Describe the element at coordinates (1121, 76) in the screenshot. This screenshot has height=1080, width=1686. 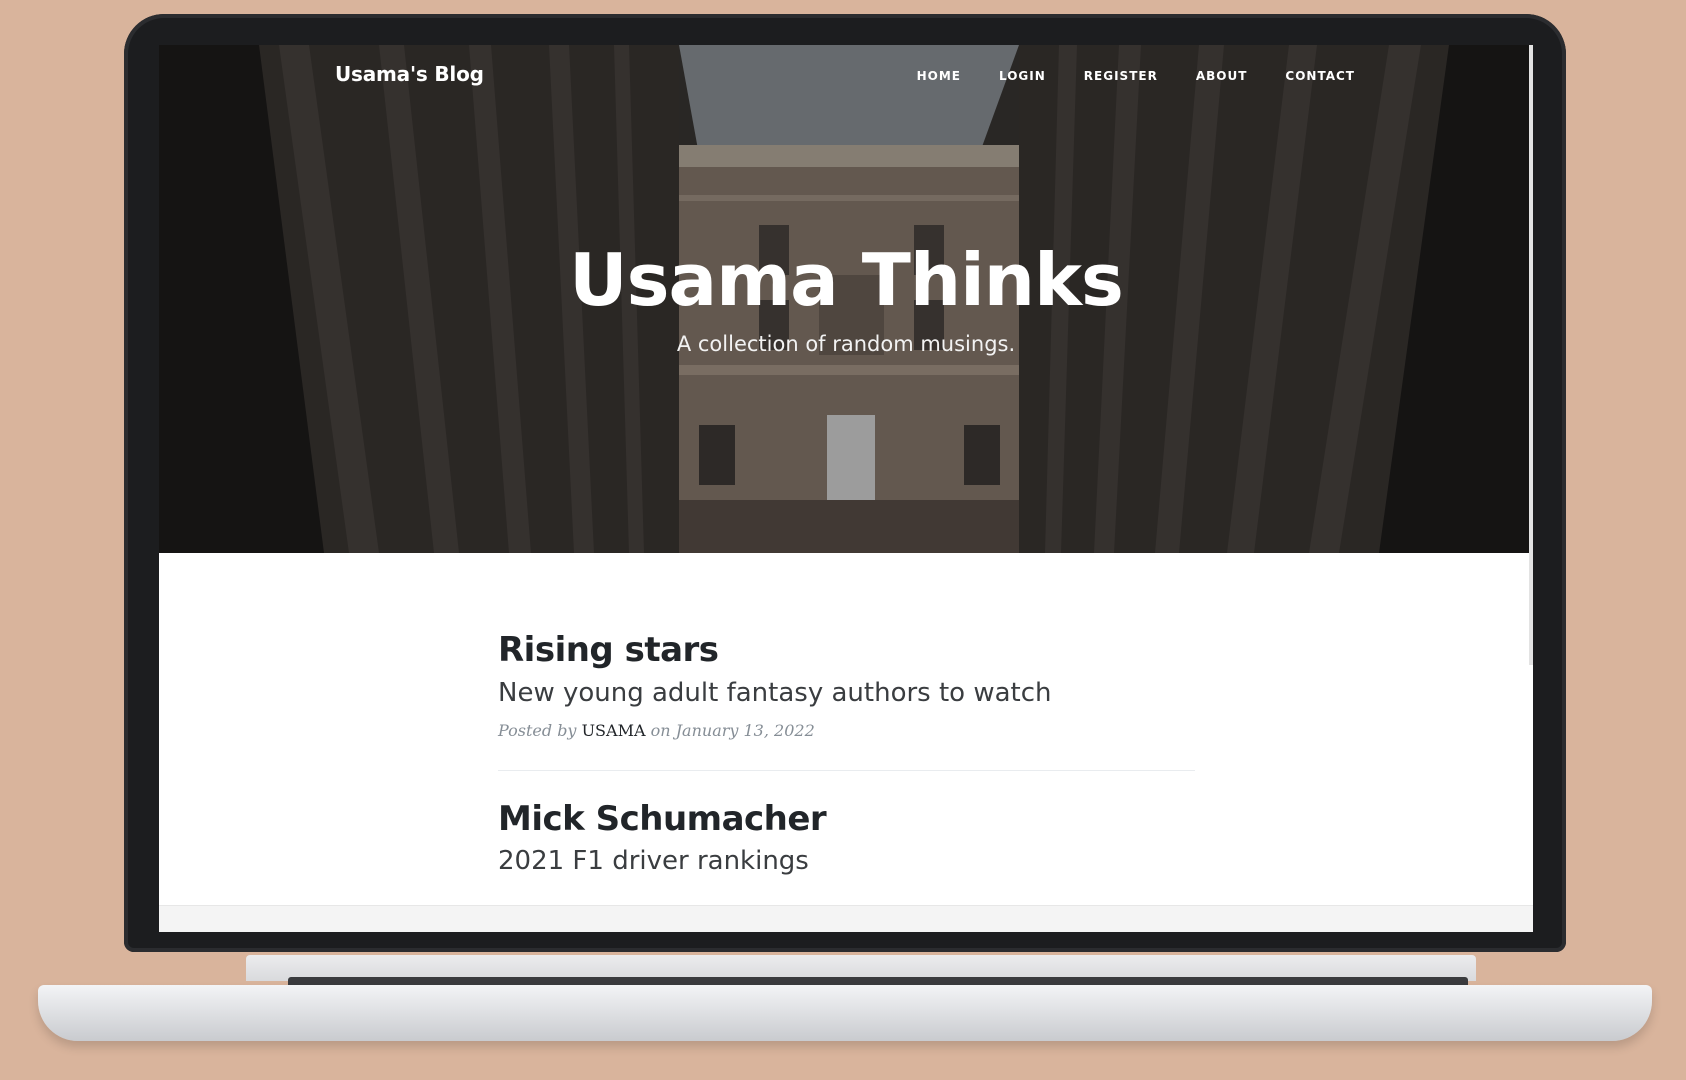
I see `nav-register-link: REGISTER` at that location.